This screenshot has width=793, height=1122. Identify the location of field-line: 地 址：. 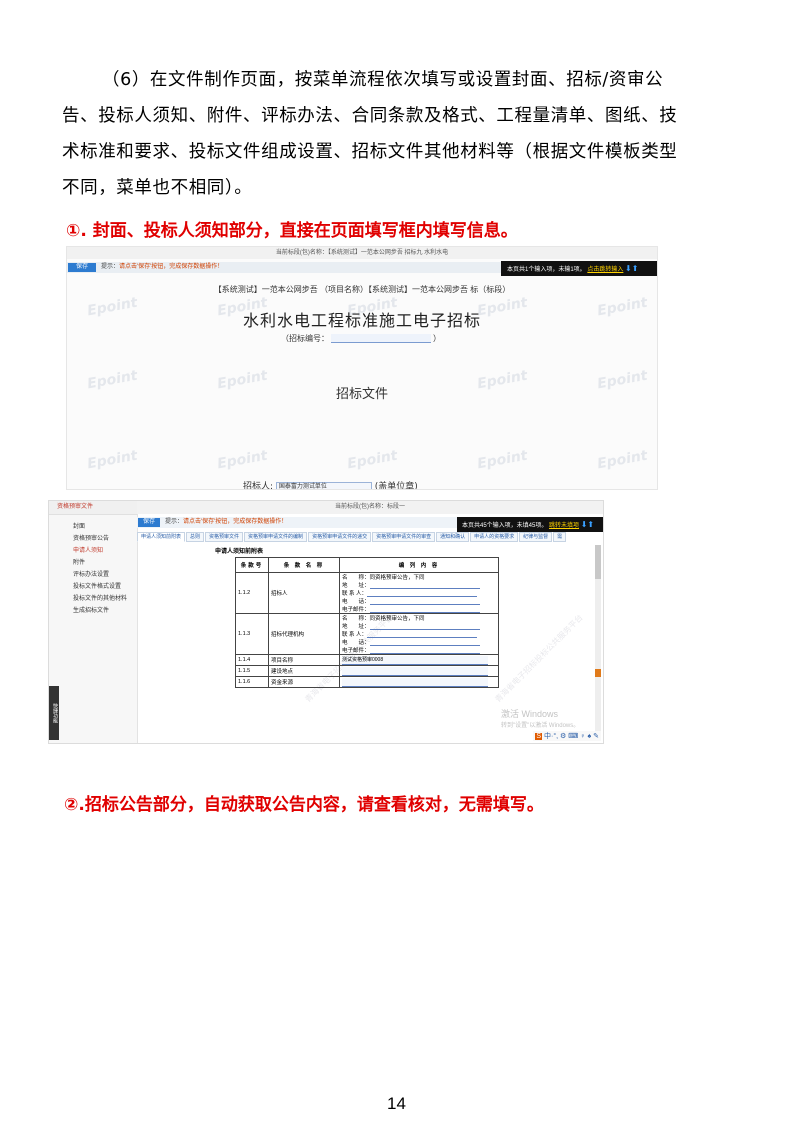
(419, 585).